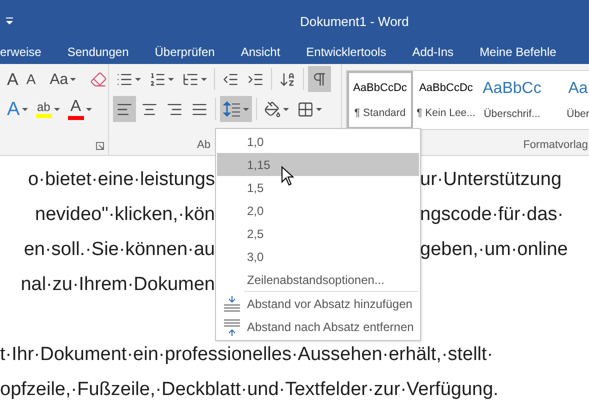 The image size is (589, 419). Describe the element at coordinates (272, 109) in the screenshot. I see `paint-bucket-icon` at that location.